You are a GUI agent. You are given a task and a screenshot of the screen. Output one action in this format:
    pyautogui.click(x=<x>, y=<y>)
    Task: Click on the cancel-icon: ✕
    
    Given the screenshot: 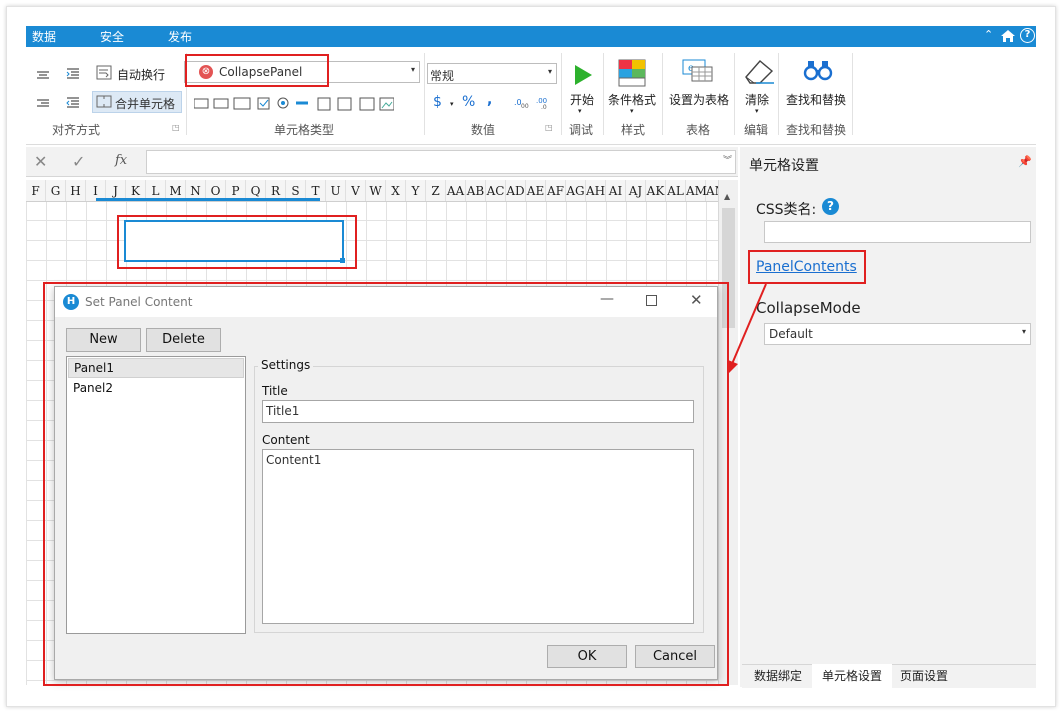 What is the action you would take?
    pyautogui.click(x=40, y=161)
    